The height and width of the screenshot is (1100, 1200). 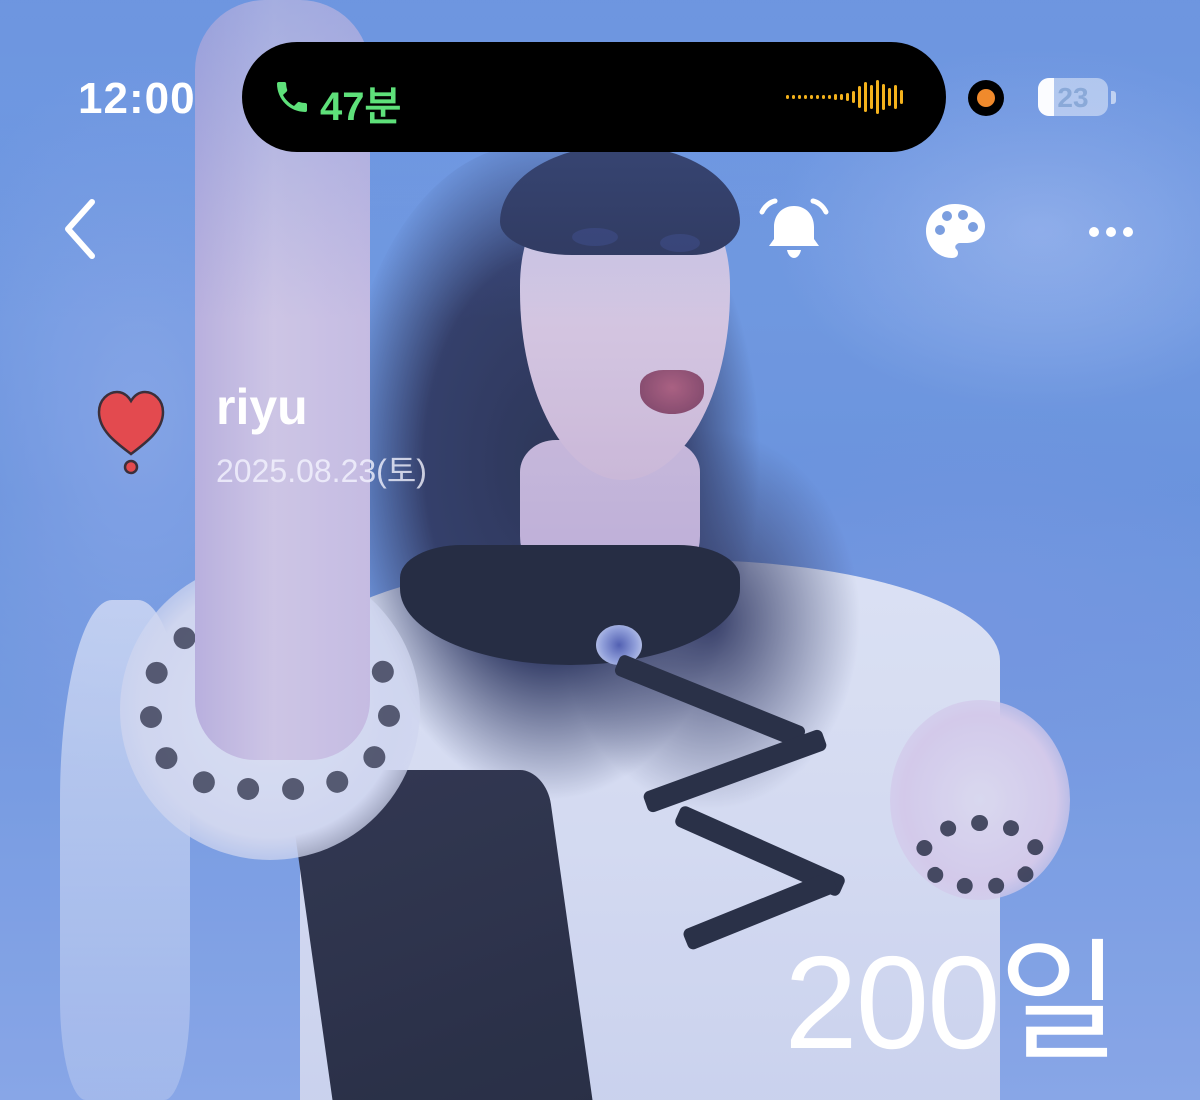 What do you see at coordinates (361, 107) in the screenshot?
I see `call-duration: 47분` at bounding box center [361, 107].